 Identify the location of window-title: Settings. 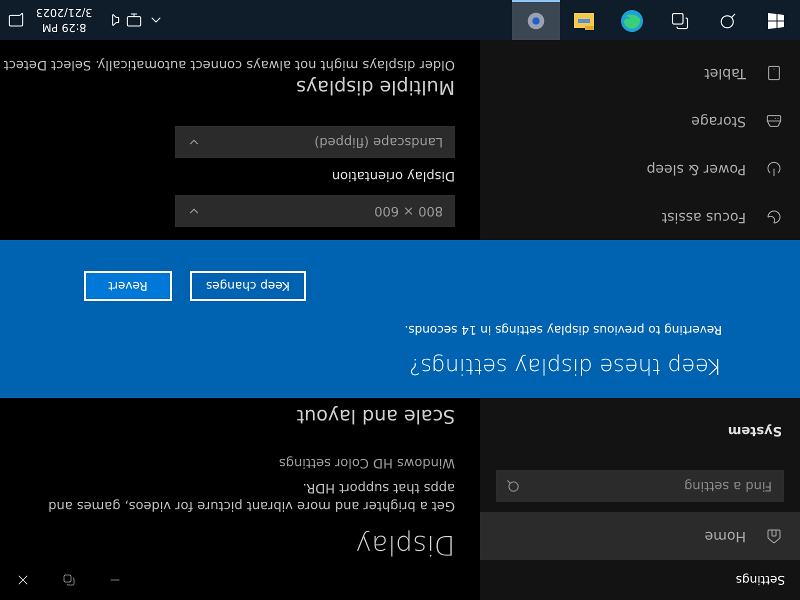
(760, 580).